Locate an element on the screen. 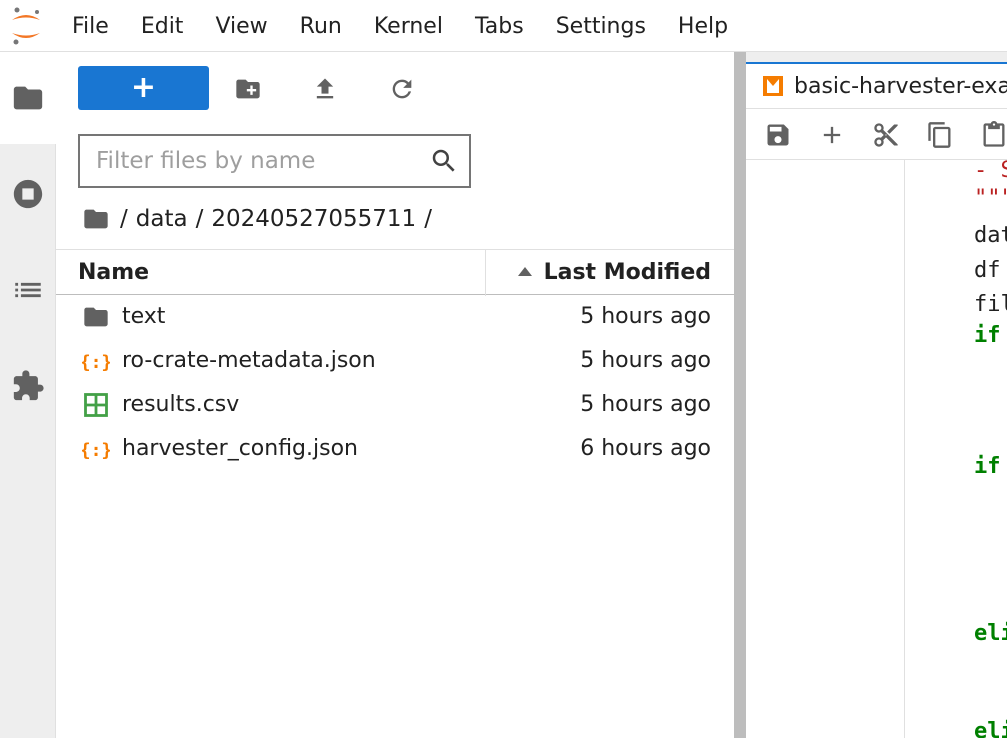  file-name: results.csv is located at coordinates (181, 404).